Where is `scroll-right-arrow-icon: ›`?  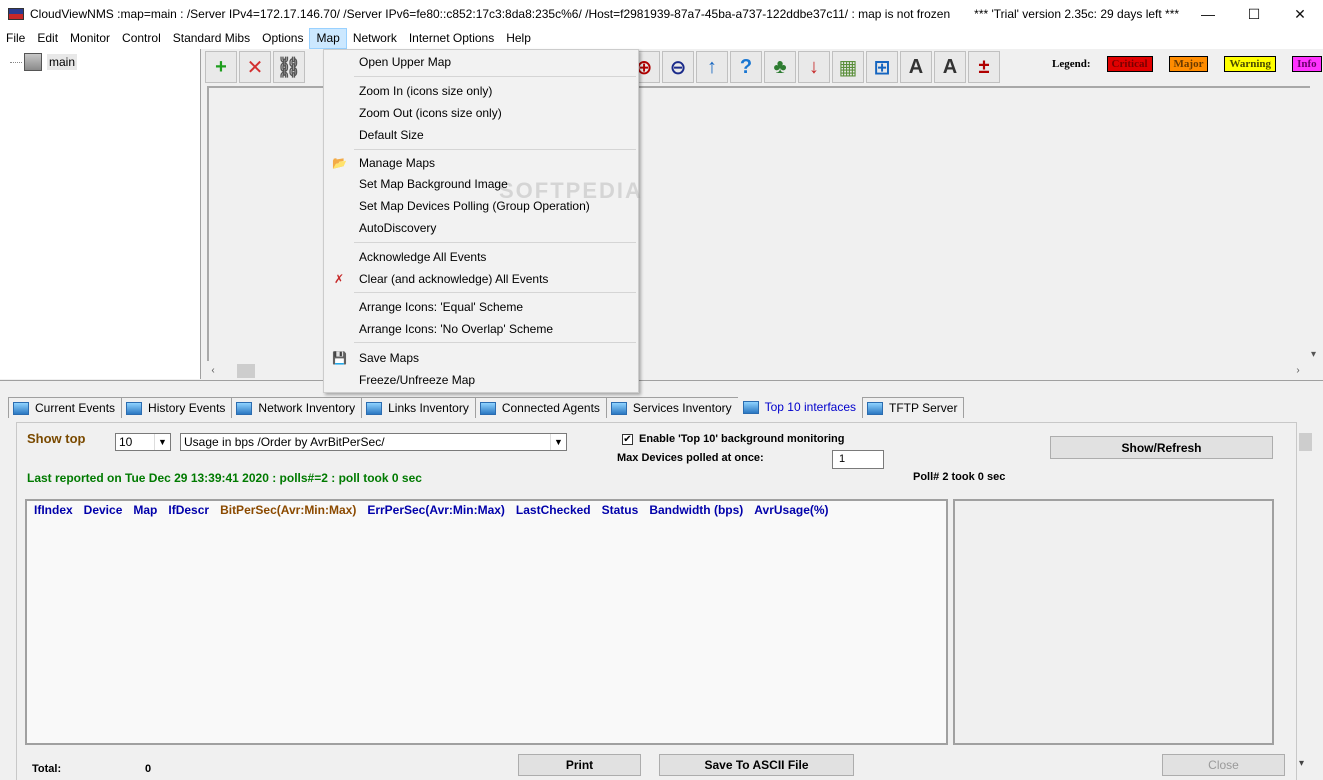
scroll-right-arrow-icon: › is located at coordinates (1298, 370).